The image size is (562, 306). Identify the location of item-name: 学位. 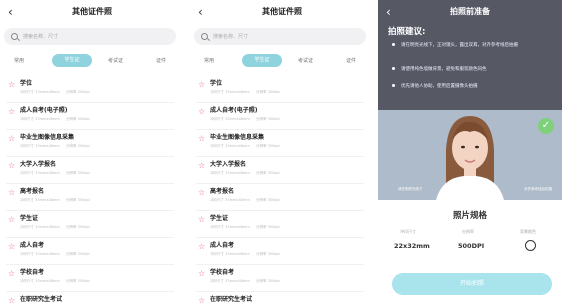
(216, 83).